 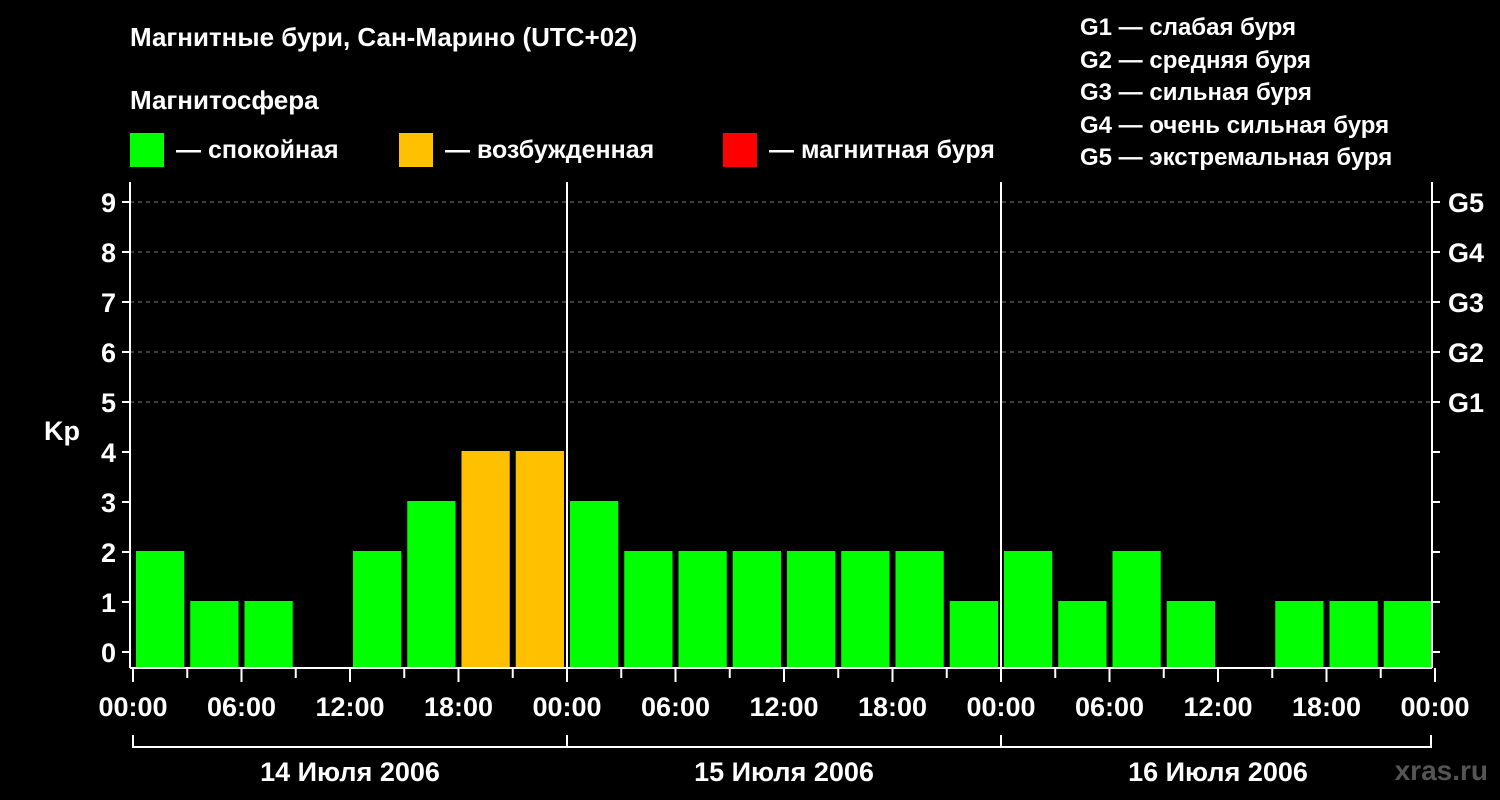 I want to click on y-tick-label: 1, so click(x=108, y=603).